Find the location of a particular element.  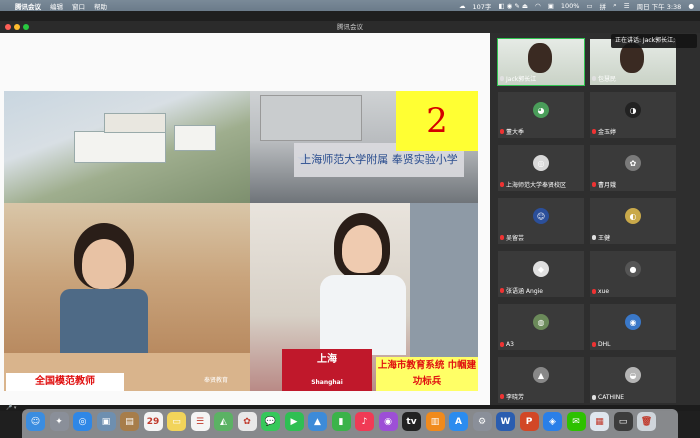

participant-name-text: DHL is located at coordinates (604, 344).